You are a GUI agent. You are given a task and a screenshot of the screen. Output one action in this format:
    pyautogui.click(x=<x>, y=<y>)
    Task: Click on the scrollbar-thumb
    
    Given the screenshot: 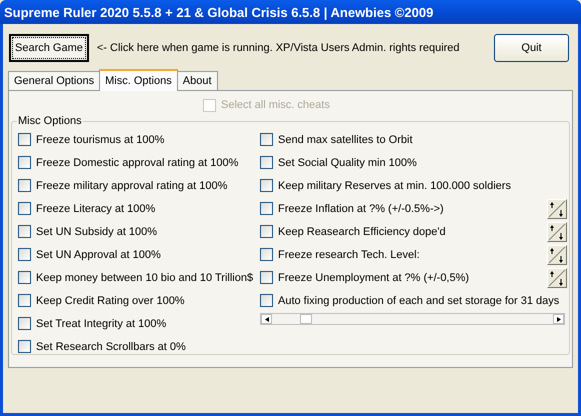 What is the action you would take?
    pyautogui.click(x=306, y=319)
    